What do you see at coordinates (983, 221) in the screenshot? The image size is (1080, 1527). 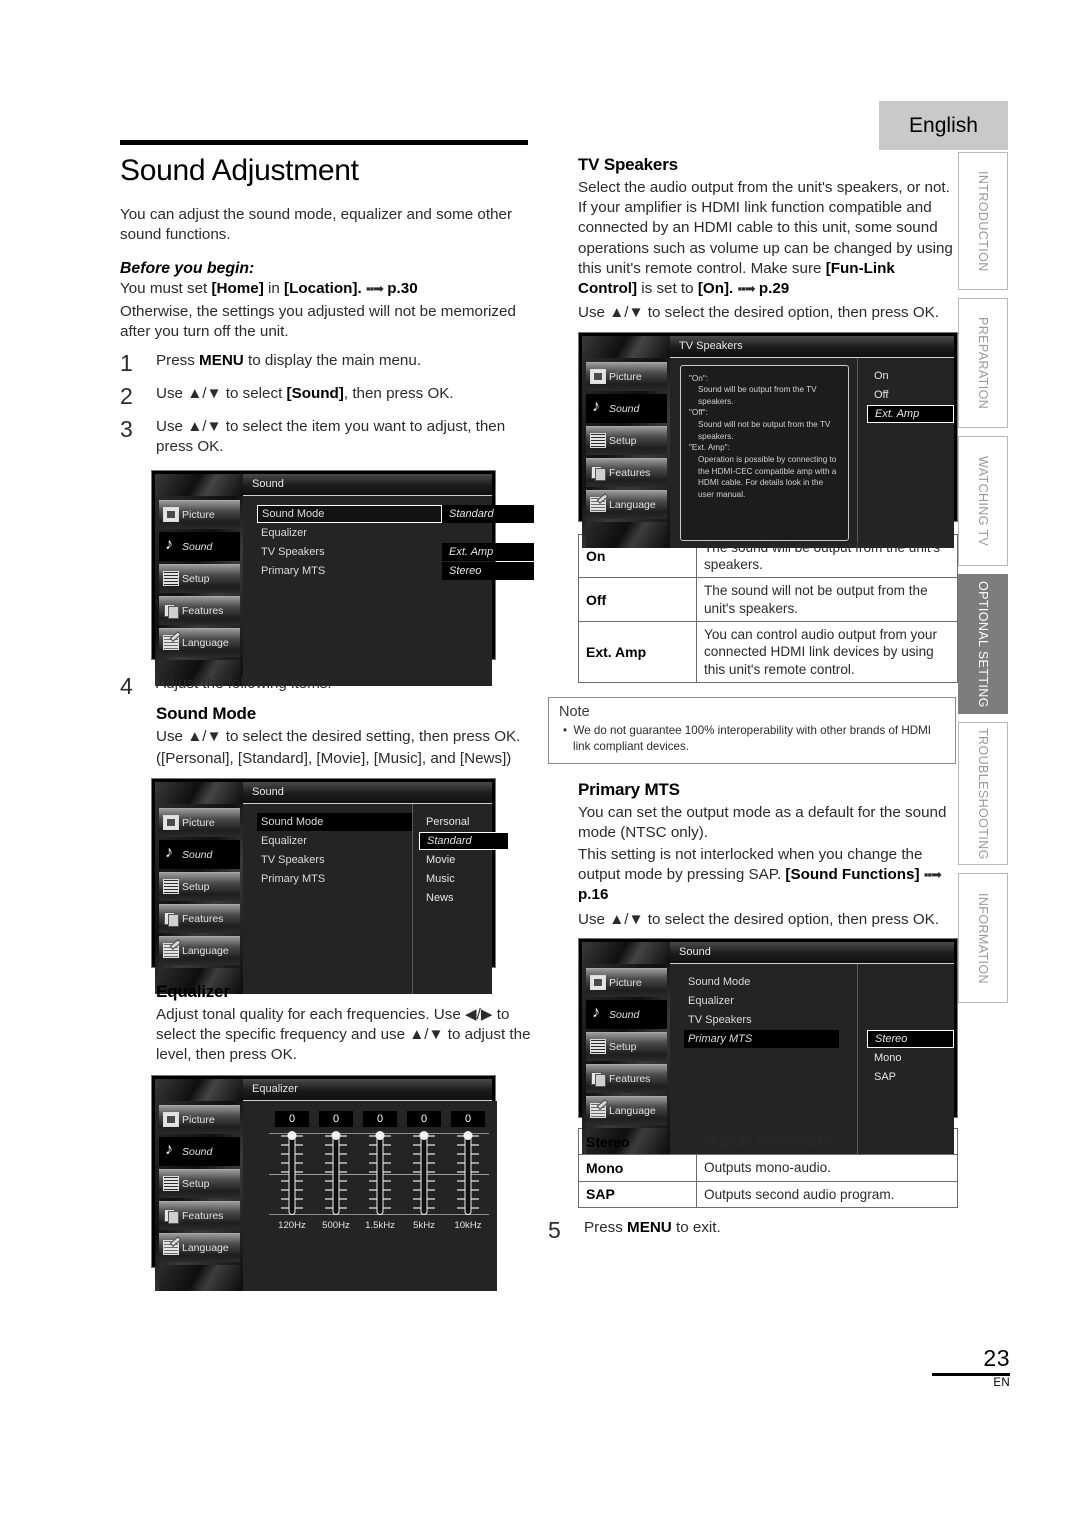 I see `section-tab-introduction: INTRODUCTION` at bounding box center [983, 221].